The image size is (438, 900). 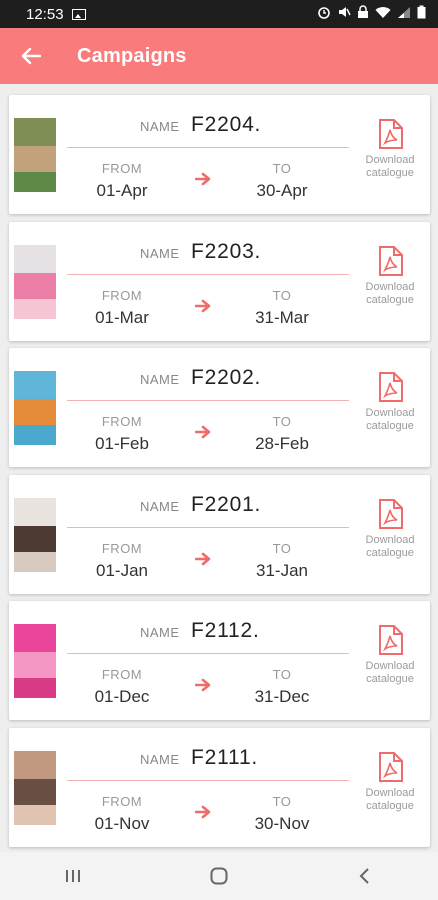 I want to click on to-date: 28-Feb, so click(x=282, y=443).